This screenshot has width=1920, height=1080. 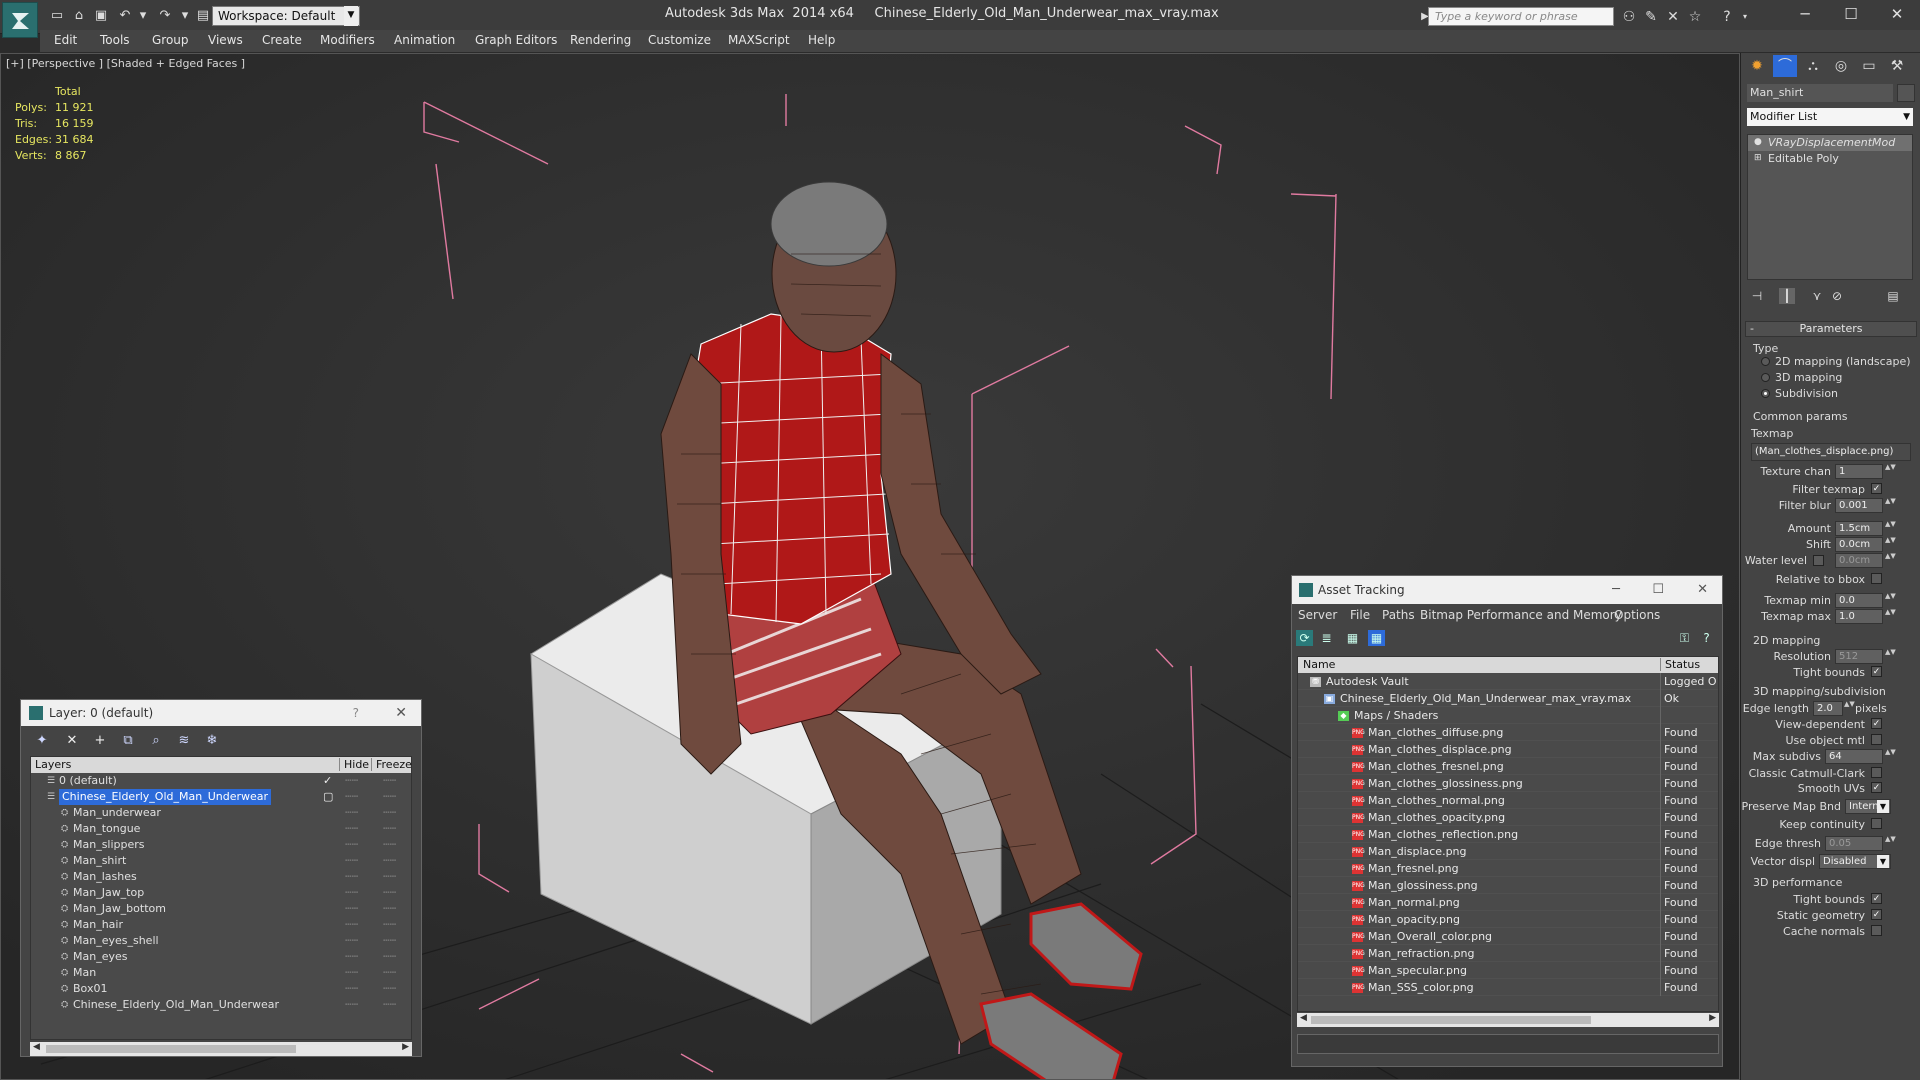 What do you see at coordinates (1765, 393) in the screenshot?
I see `radio-subdivision` at bounding box center [1765, 393].